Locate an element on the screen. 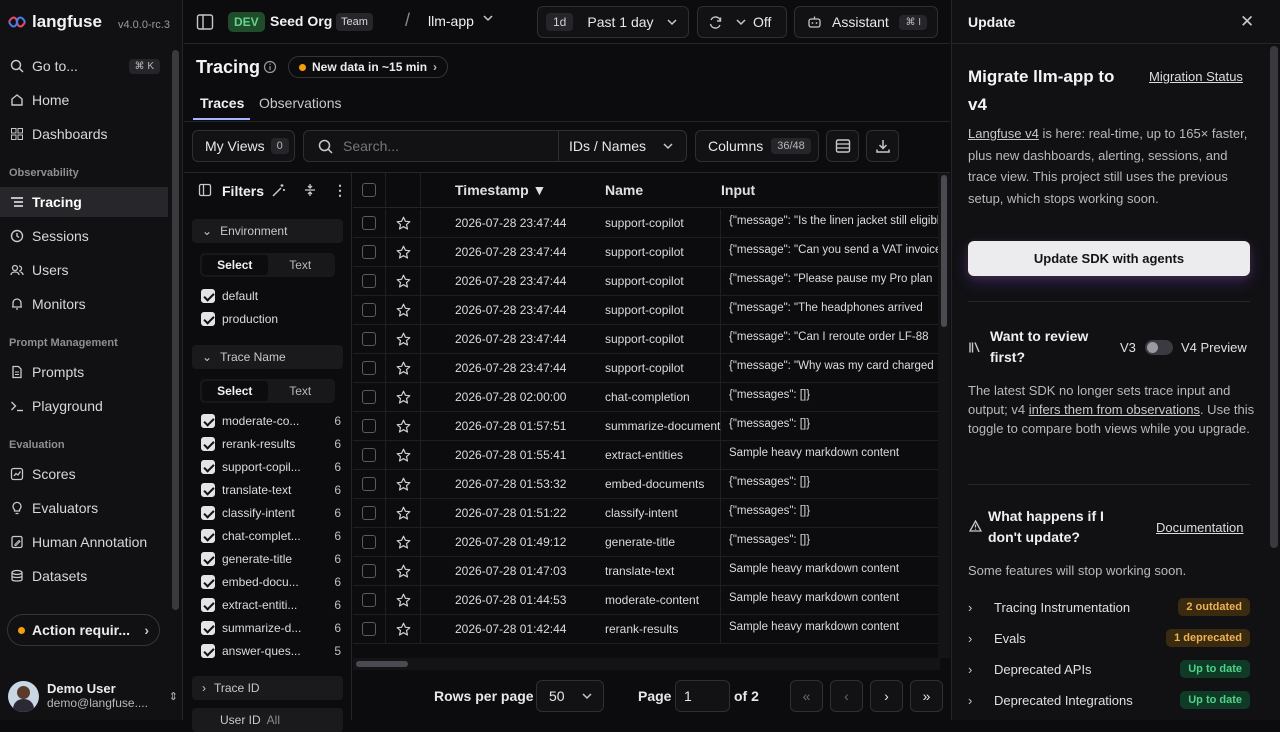 The image size is (1280, 732). sidebar-item-human-annotation: Human Annotation is located at coordinates (84, 542).